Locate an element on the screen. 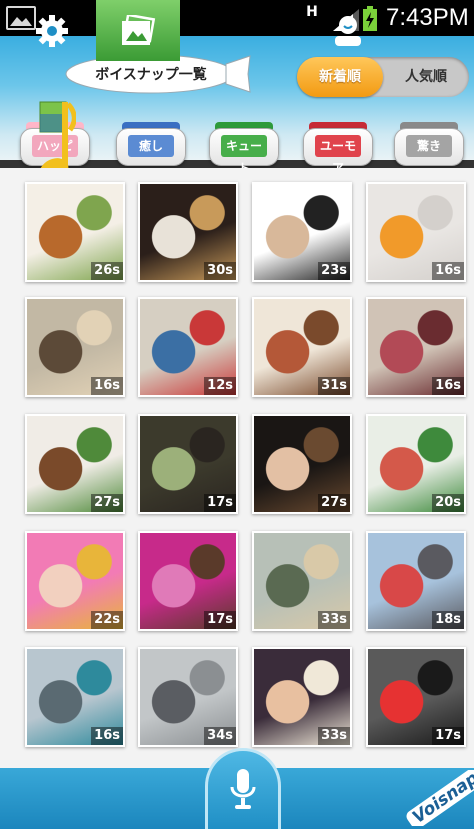  duration-badge: 22s is located at coordinates (107, 620).